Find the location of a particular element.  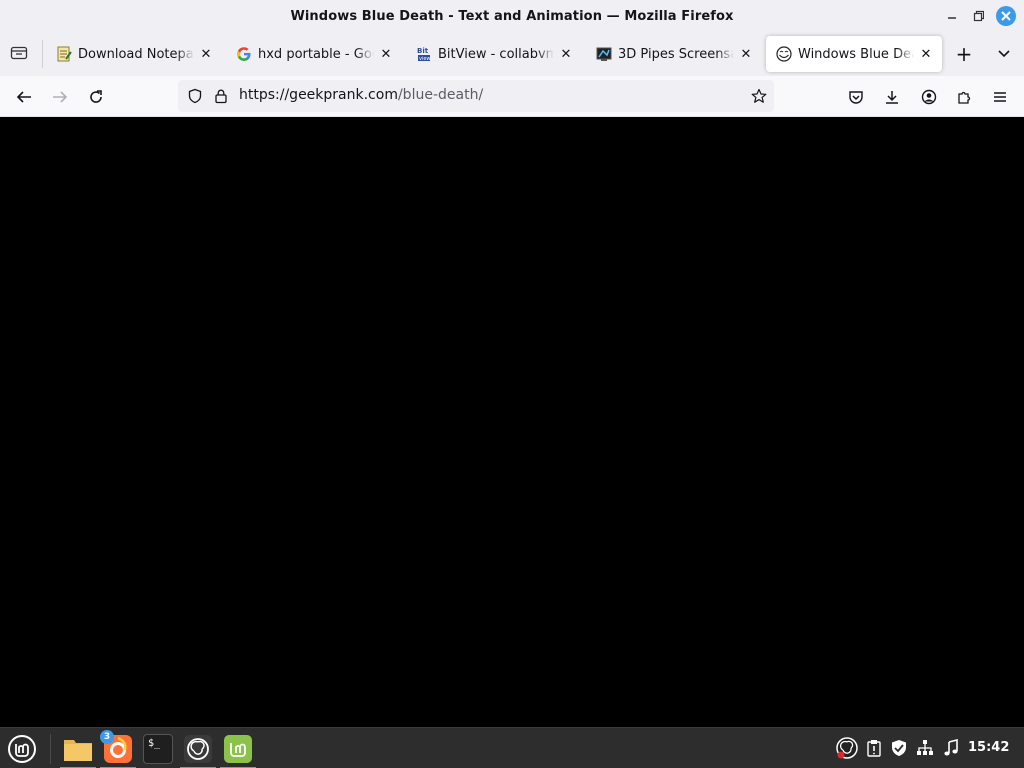

url-text: https://geekprank.com/blue-death/ is located at coordinates (361, 95).